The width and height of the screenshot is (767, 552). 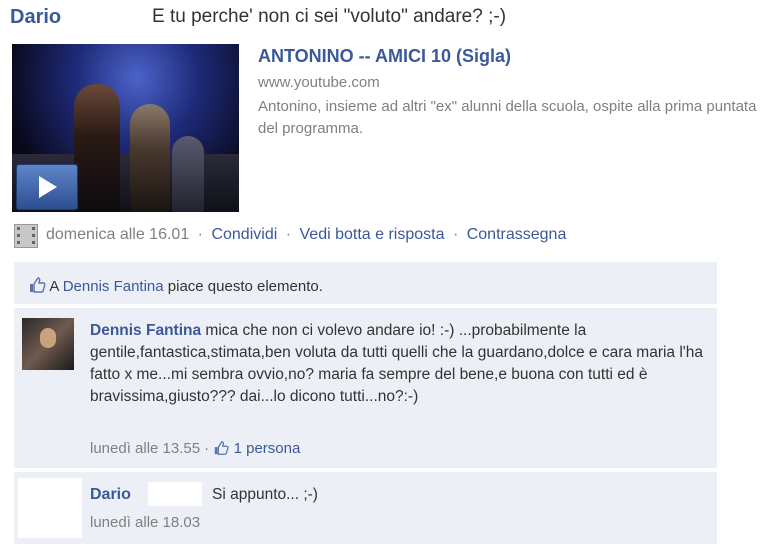 What do you see at coordinates (175, 494) in the screenshot?
I see `redacted-area` at bounding box center [175, 494].